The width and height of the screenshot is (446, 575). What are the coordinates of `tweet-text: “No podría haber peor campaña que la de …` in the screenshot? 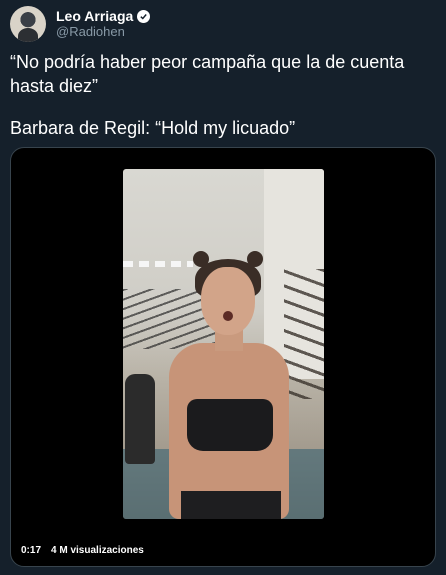 It's located at (220, 95).